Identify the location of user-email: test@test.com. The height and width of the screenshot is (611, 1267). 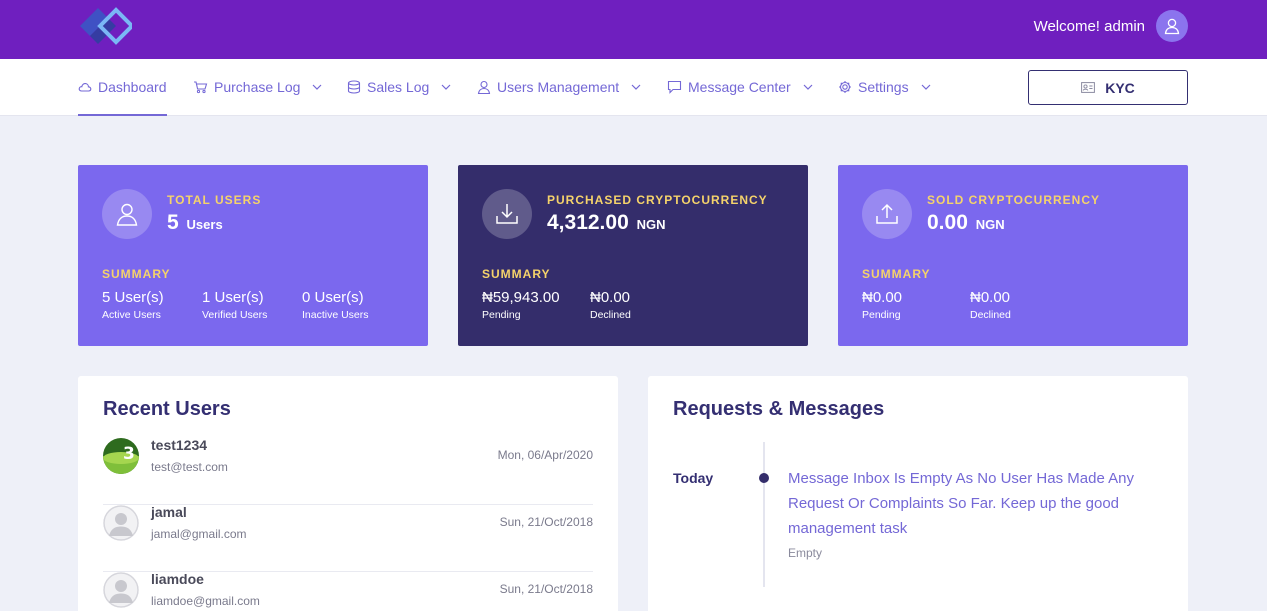
(189, 467).